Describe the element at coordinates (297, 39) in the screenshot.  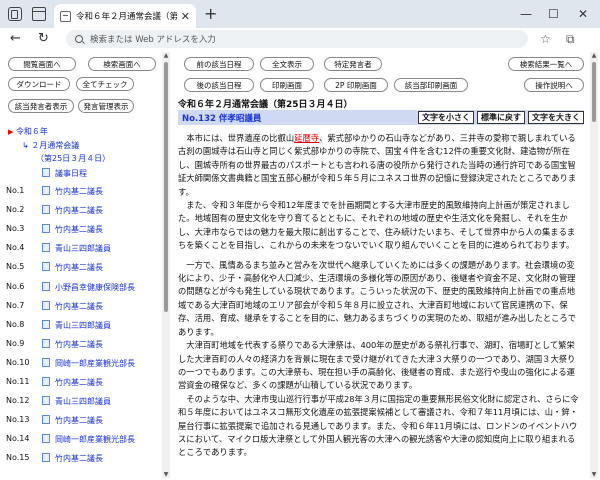
I see `url-input: 検索または Web アドレスを入力` at that location.